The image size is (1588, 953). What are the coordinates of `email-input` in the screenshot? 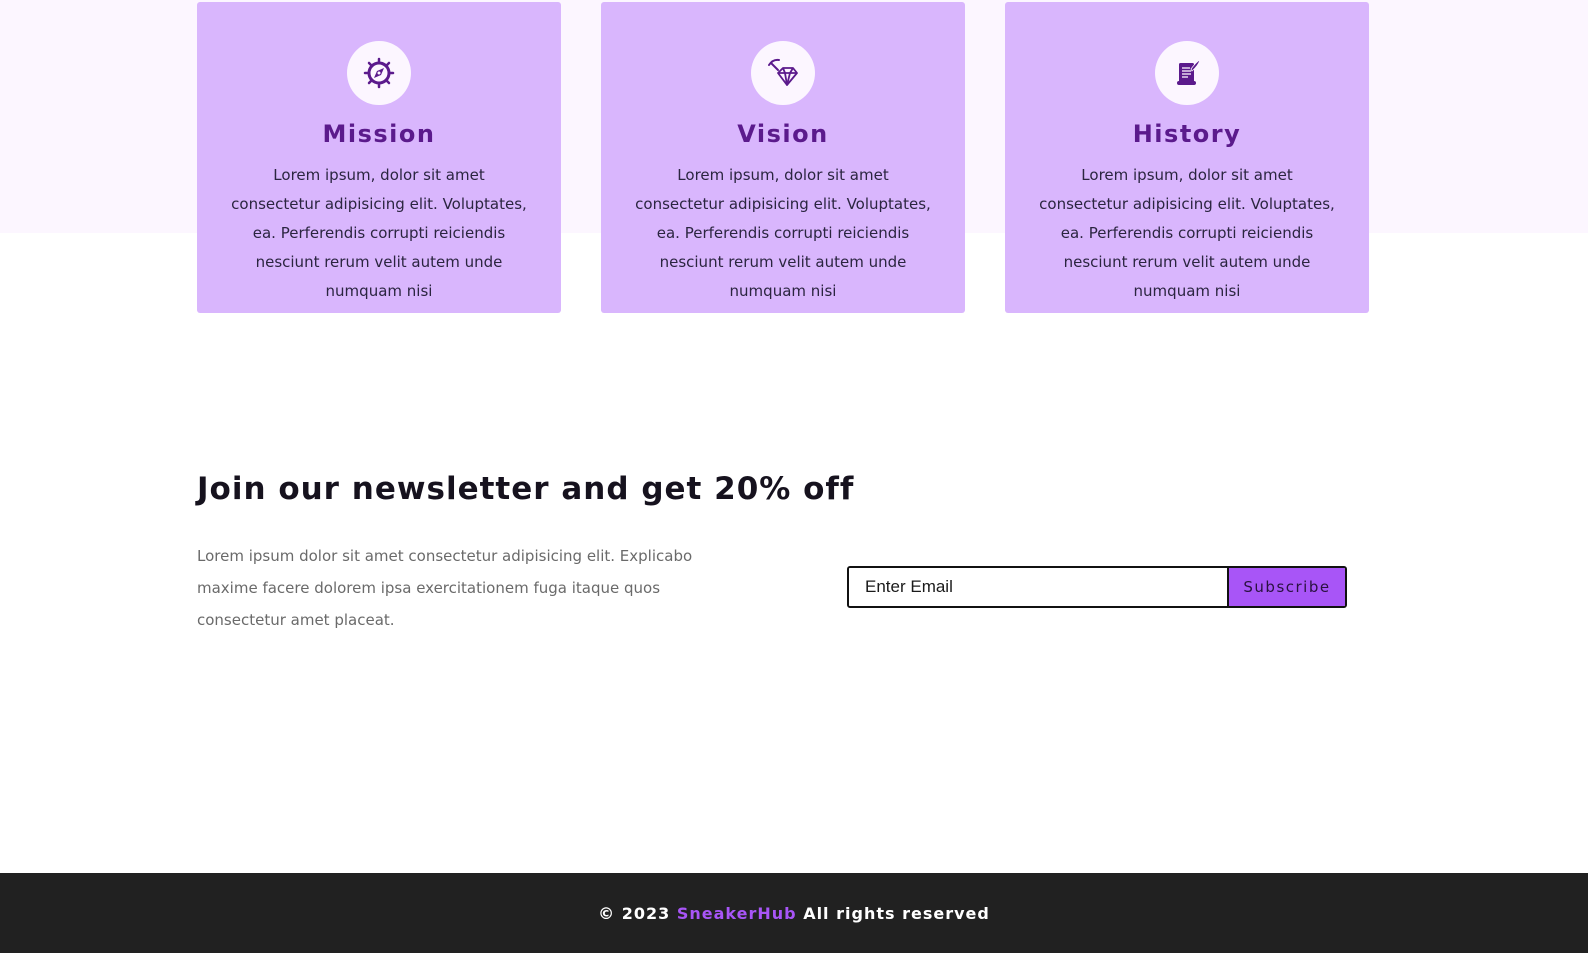 It's located at (1038, 587).